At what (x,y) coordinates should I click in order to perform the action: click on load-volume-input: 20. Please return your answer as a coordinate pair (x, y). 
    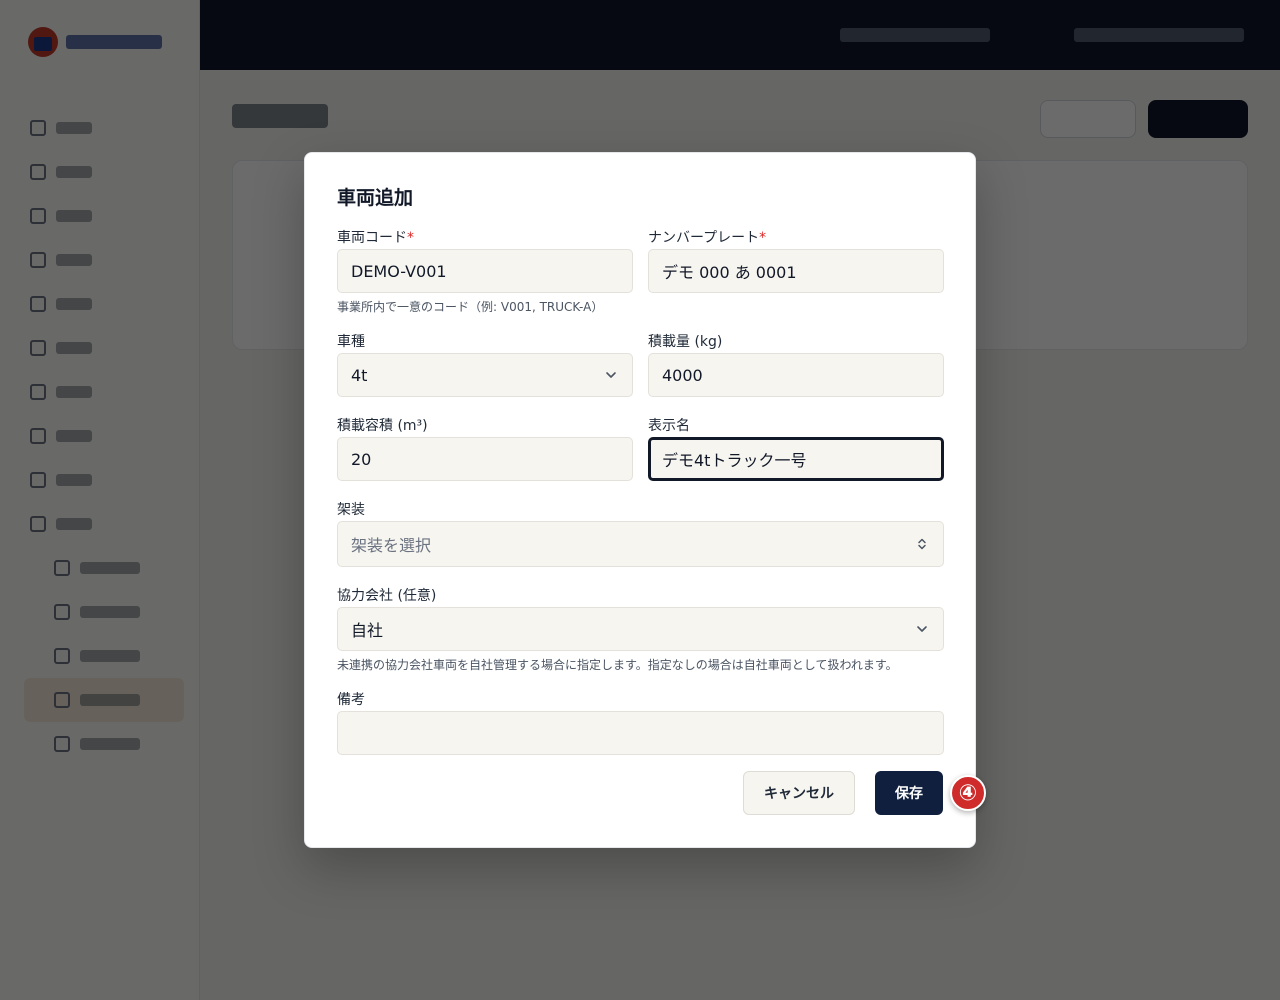
    Looking at the image, I should click on (485, 459).